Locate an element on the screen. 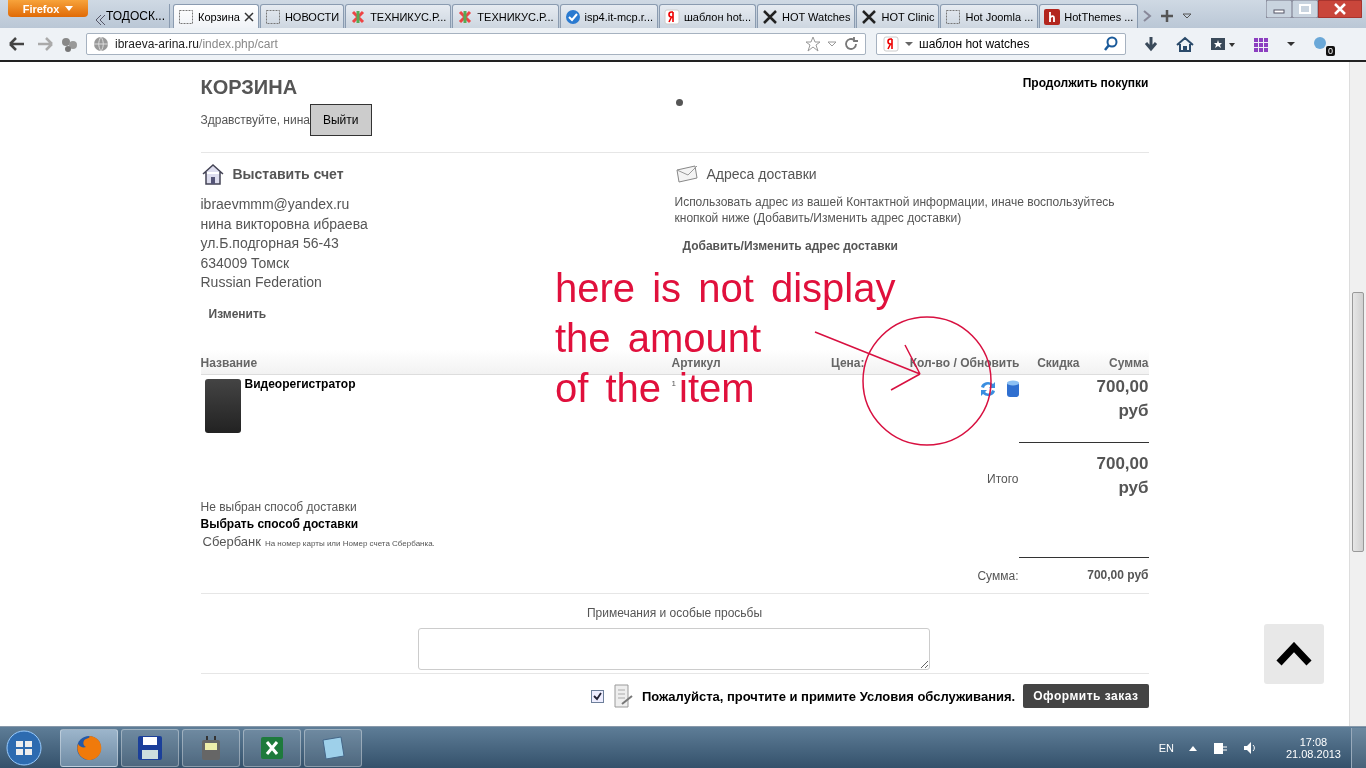  close-window-icon is located at coordinates (1340, 9).